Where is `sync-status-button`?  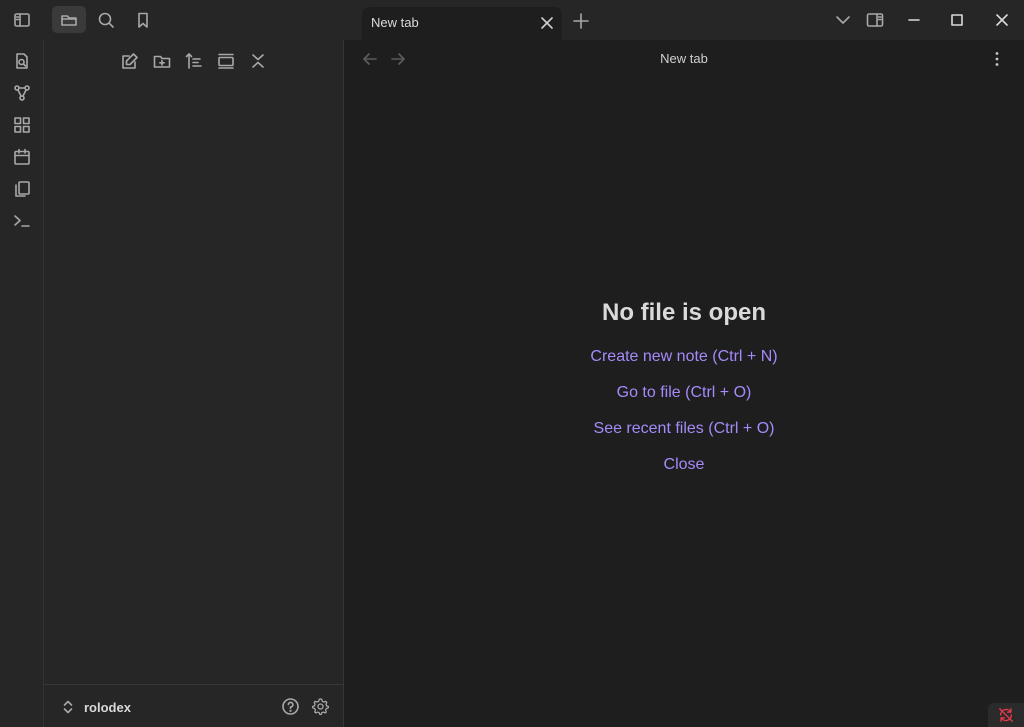 sync-status-button is located at coordinates (1006, 715).